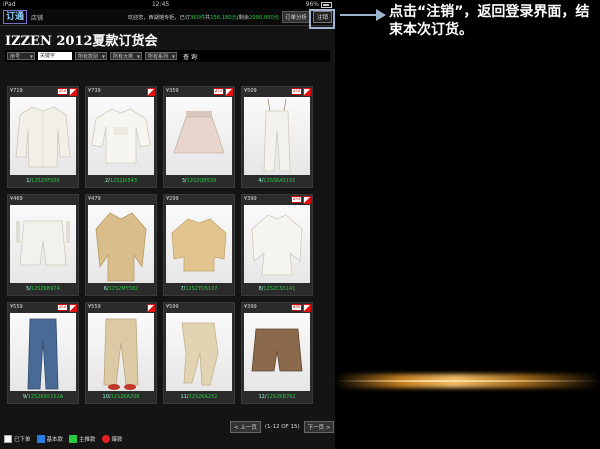  What do you see at coordinates (106, 397) in the screenshot?
I see `product-index: 10/` at bounding box center [106, 397].